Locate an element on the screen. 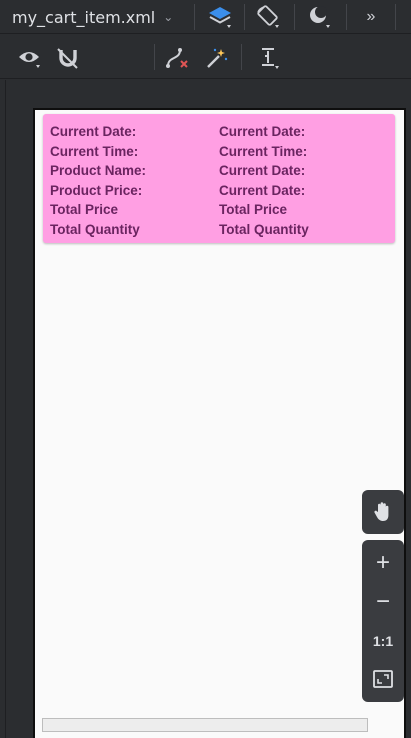 This screenshot has height=738, width=411. actual-size-button: 1:1 is located at coordinates (383, 641).